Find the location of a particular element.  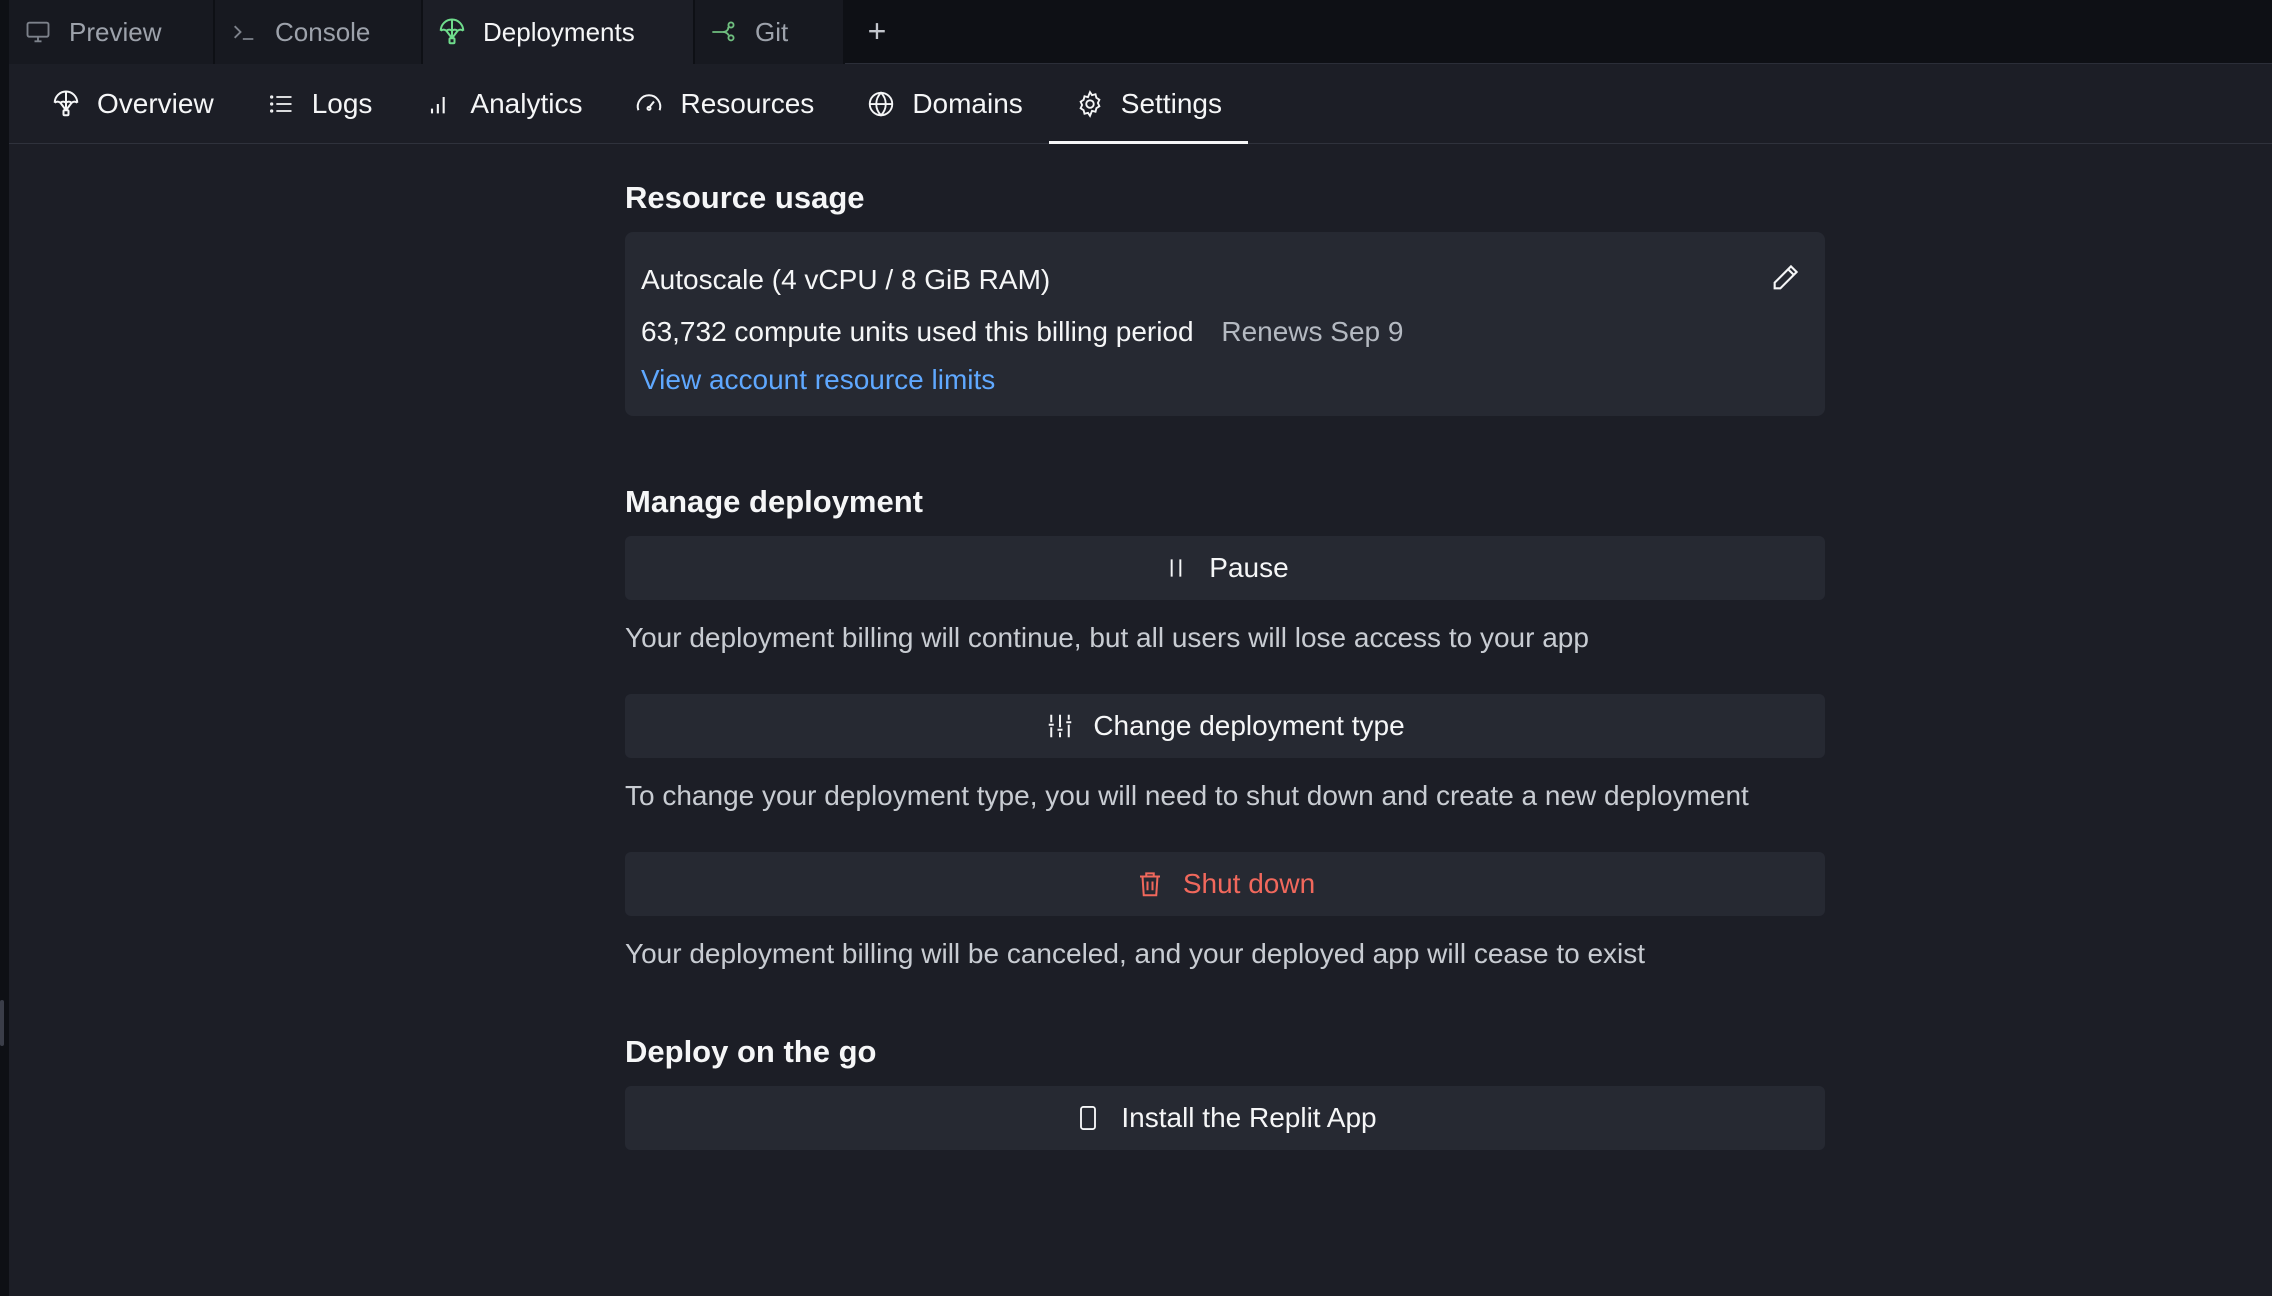

tab-git: Git is located at coordinates (770, 32).